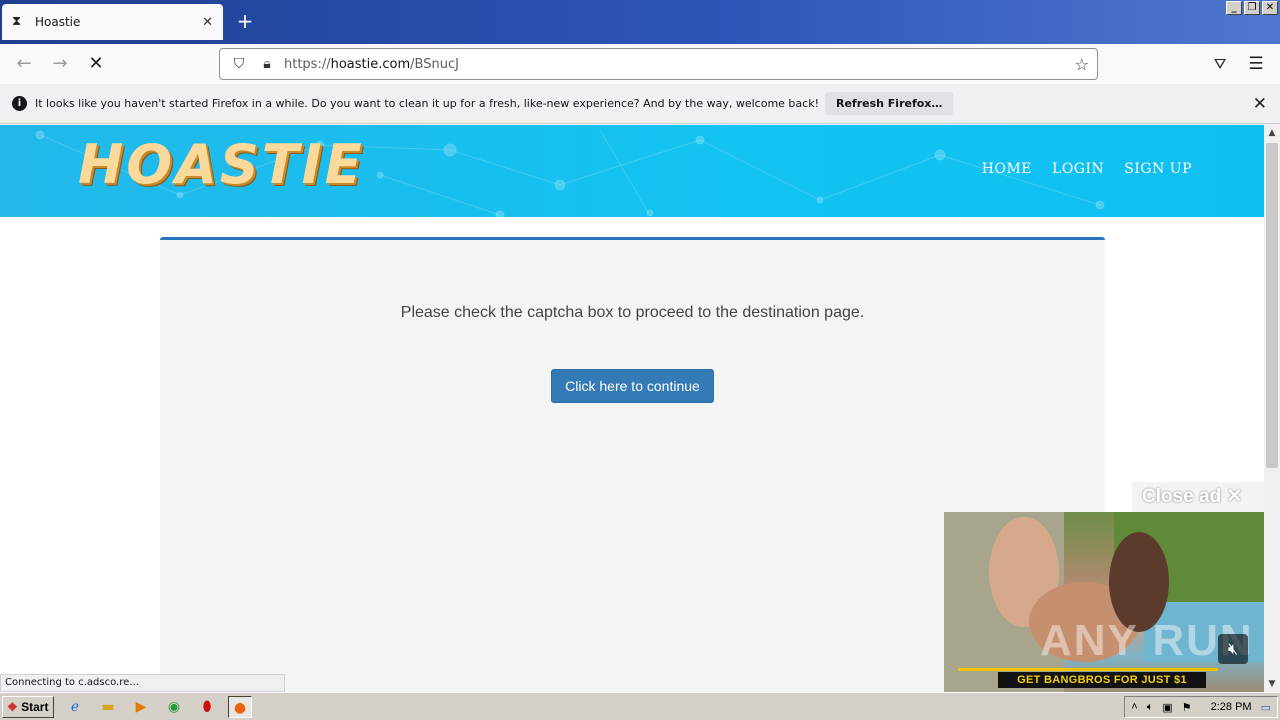 Image resolution: width=1280 pixels, height=720 pixels. Describe the element at coordinates (239, 64) in the screenshot. I see `shield-icon: ⛉` at that location.